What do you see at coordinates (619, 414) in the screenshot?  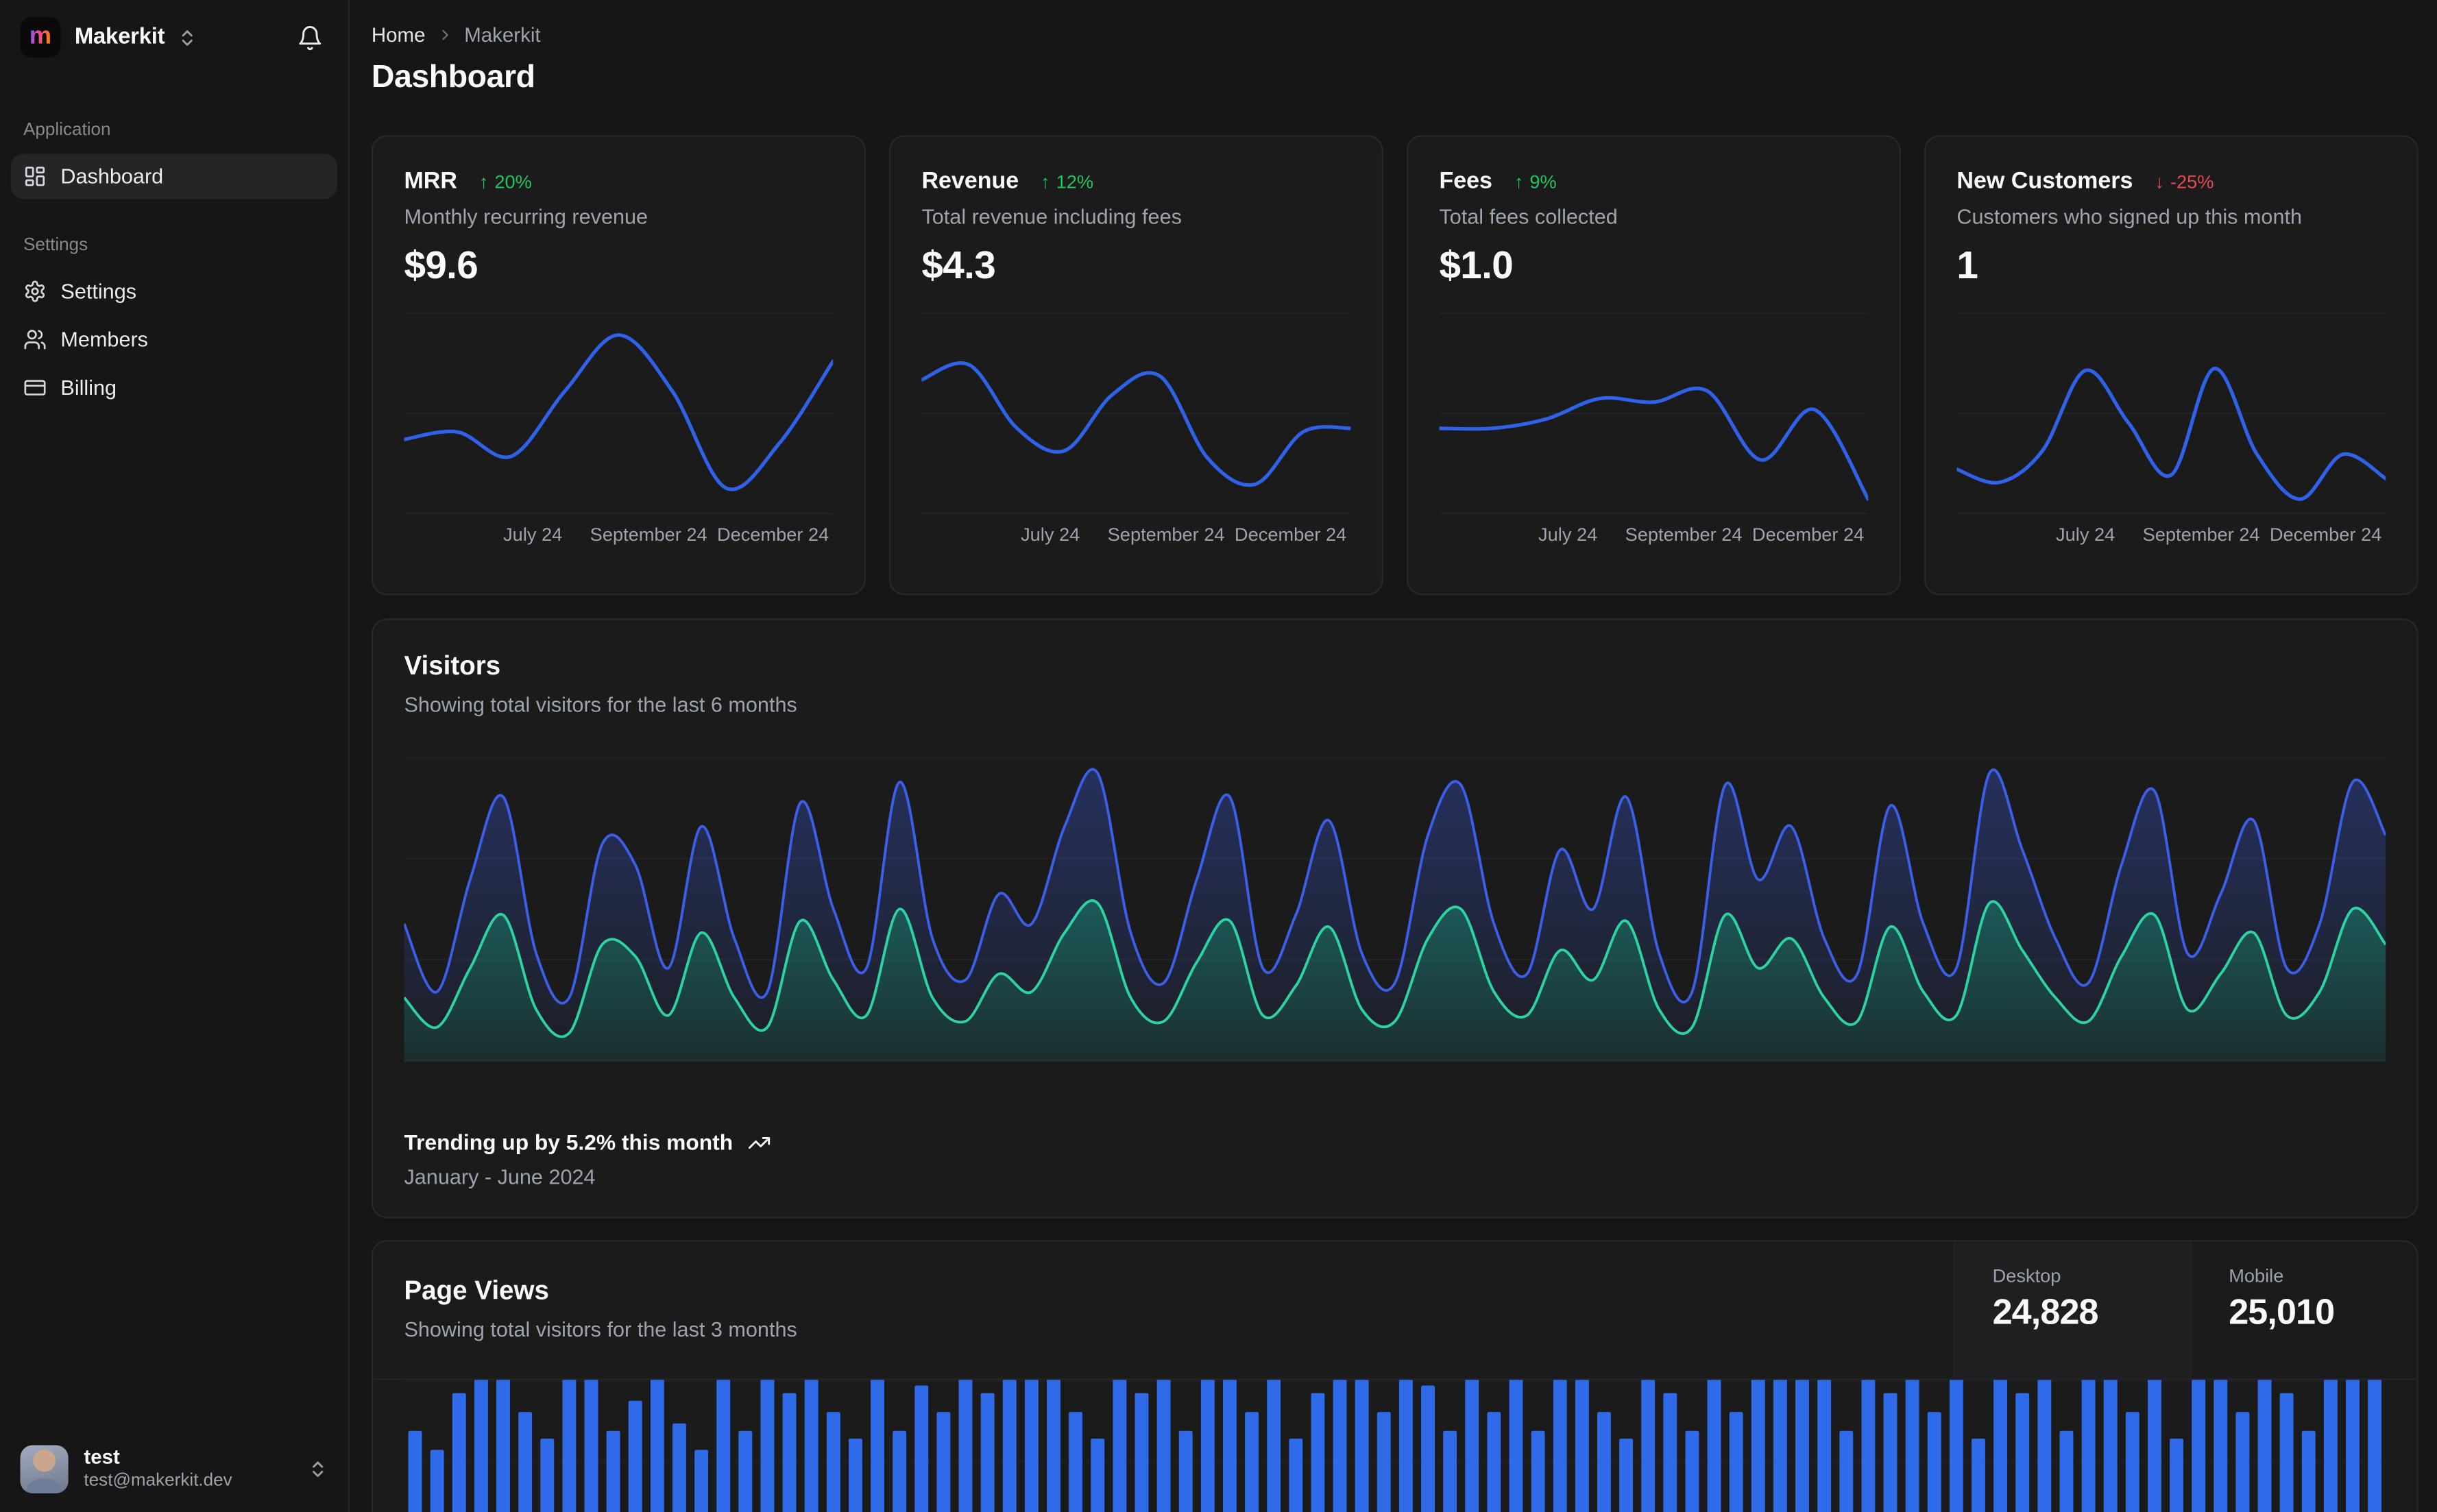 I see `mrr-sparkline-chart` at bounding box center [619, 414].